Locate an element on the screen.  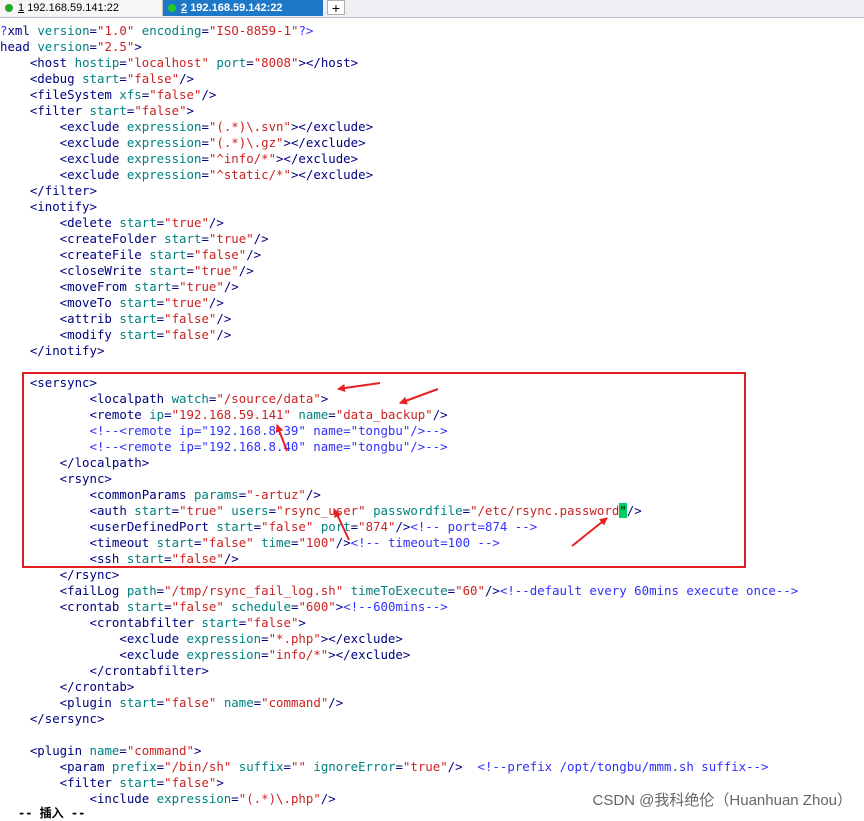
xml-tag-text: <closeWrite is located at coordinates (75, 270).